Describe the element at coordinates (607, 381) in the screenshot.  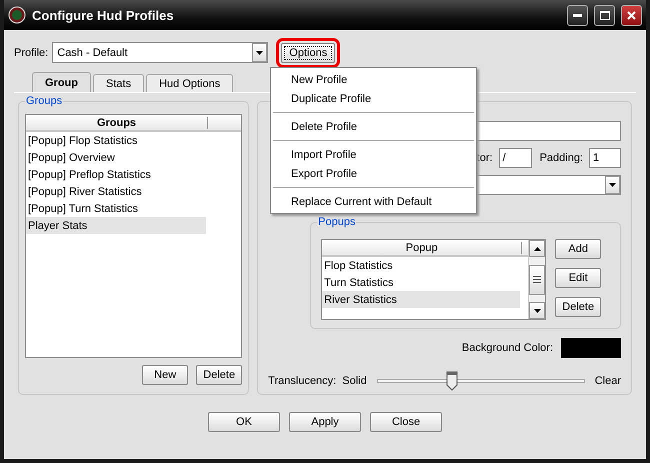
I see `slider-max-label: Clear` at that location.